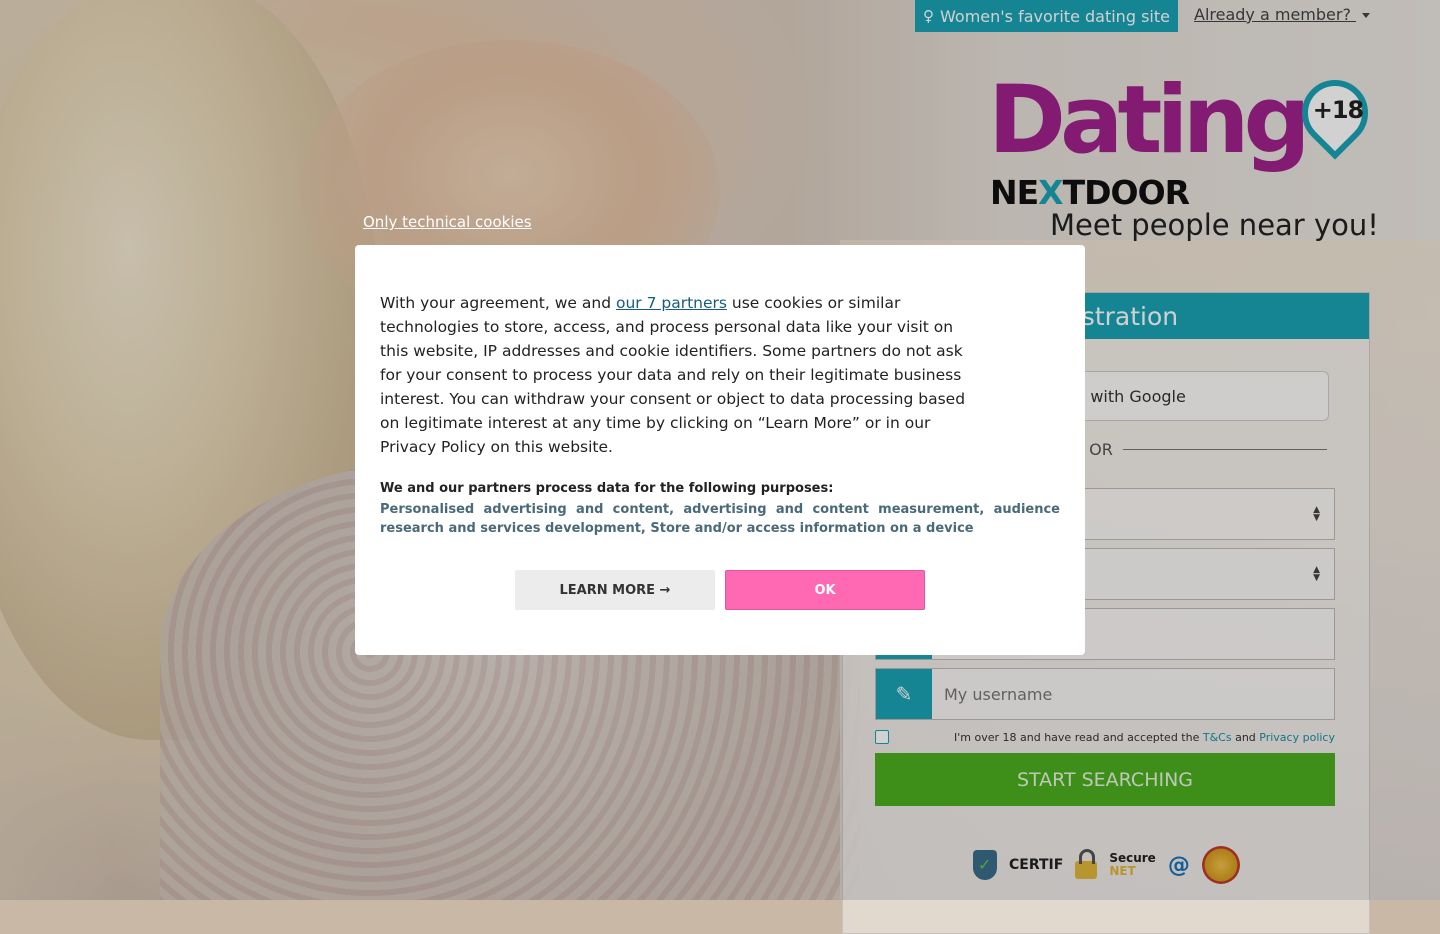 This screenshot has height=934, width=1440. I want to click on ok-button: OK, so click(825, 590).